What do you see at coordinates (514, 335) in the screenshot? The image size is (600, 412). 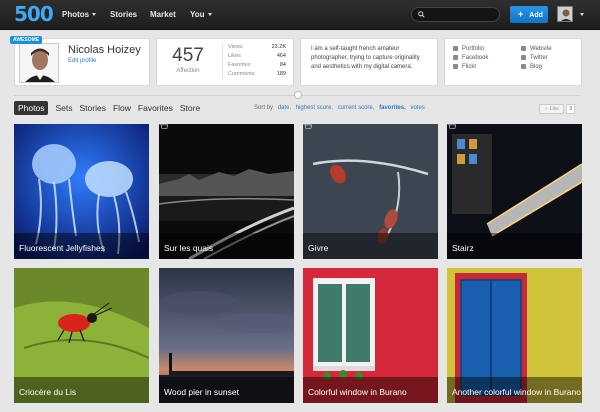 I see `photo-tile: Another colorful window in Burano` at bounding box center [514, 335].